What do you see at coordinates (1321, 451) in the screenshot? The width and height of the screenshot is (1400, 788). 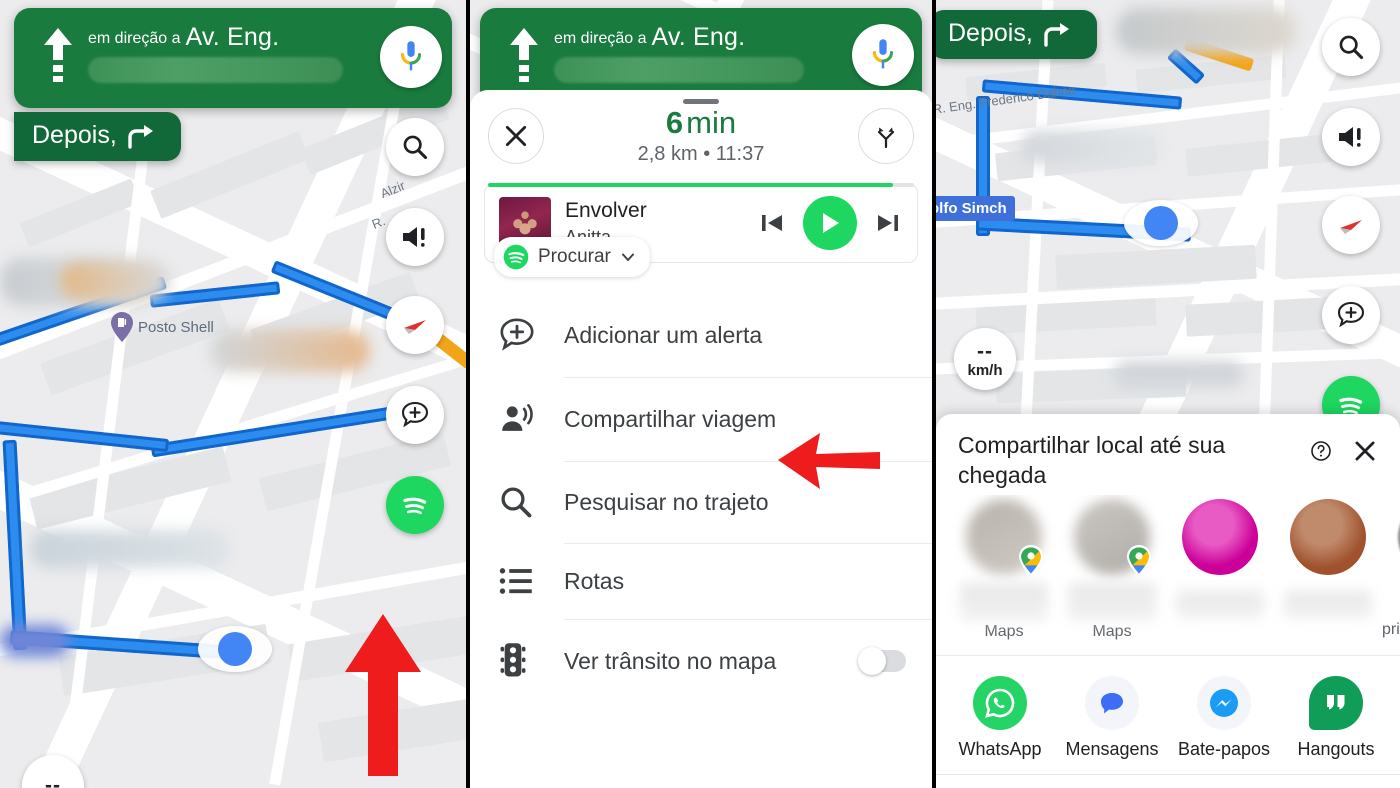 I see `help-circle-icon` at bounding box center [1321, 451].